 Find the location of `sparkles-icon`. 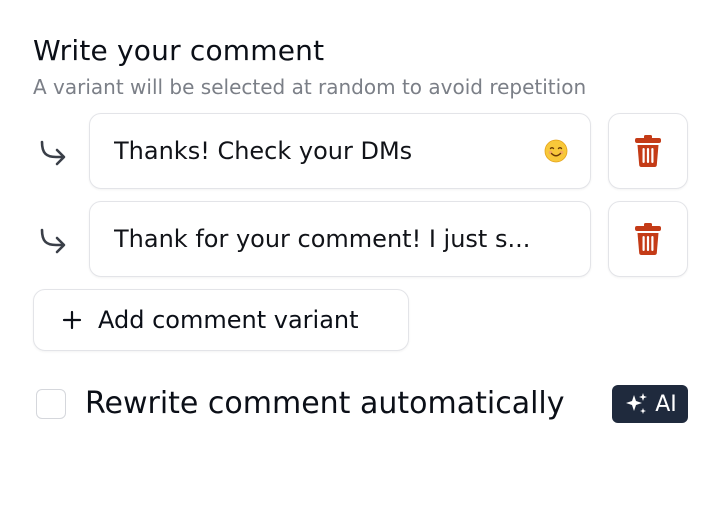

sparkles-icon is located at coordinates (637, 403).